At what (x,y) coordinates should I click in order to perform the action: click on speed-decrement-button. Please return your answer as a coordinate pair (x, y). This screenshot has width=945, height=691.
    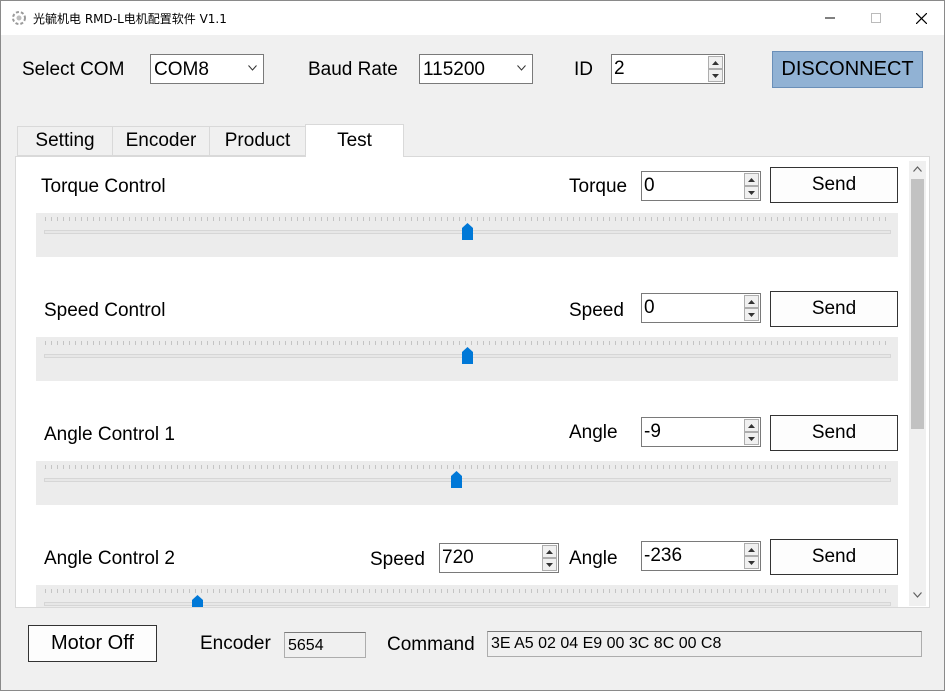
    Looking at the image, I should click on (751, 314).